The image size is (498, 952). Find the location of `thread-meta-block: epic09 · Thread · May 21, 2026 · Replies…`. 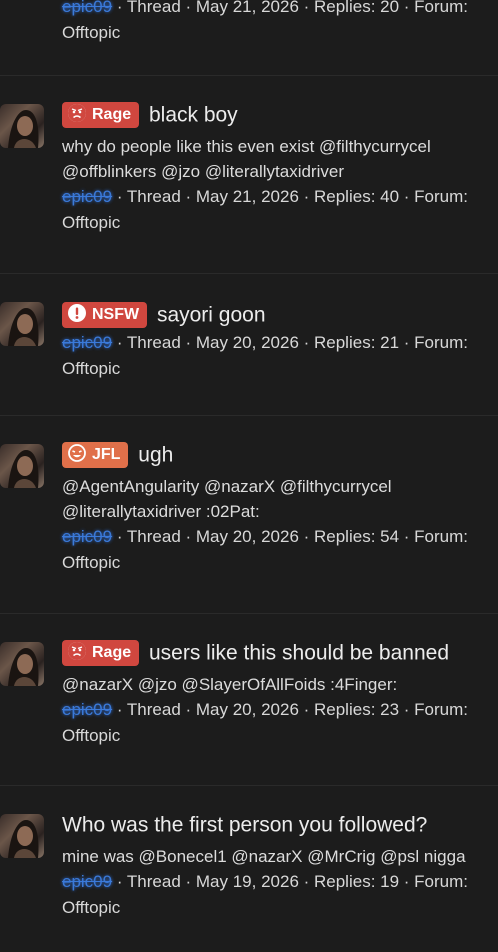

thread-meta-block: epic09 · Thread · May 21, 2026 · Replies… is located at coordinates (265, 23).